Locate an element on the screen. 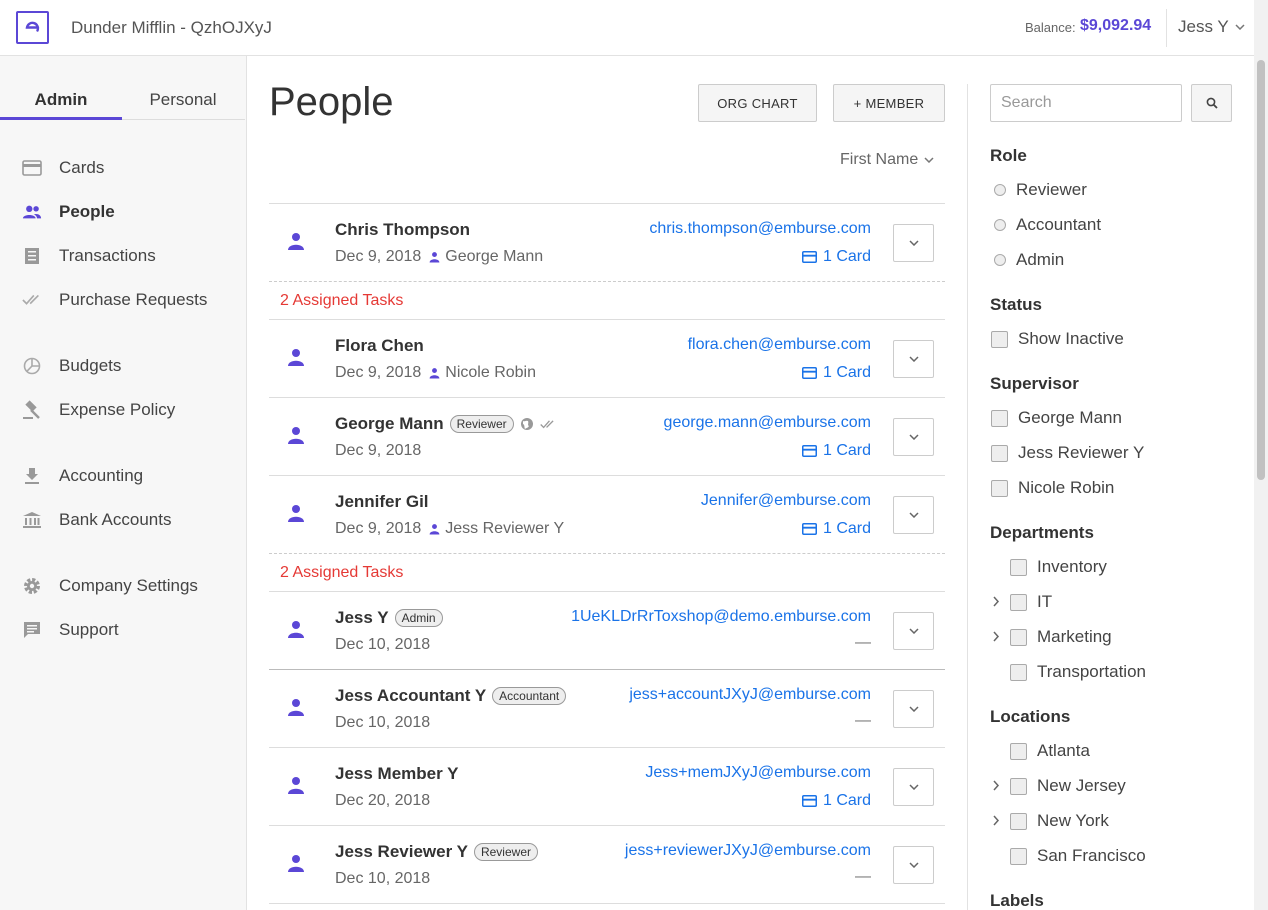 The width and height of the screenshot is (1268, 910). chevron-down-icon is located at coordinates (913, 787).